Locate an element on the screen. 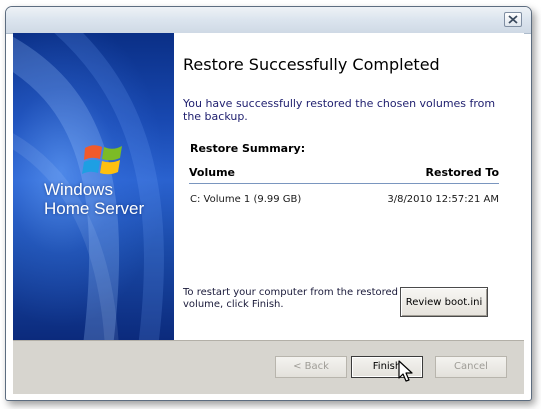  windows-flag-icon is located at coordinates (102, 160).